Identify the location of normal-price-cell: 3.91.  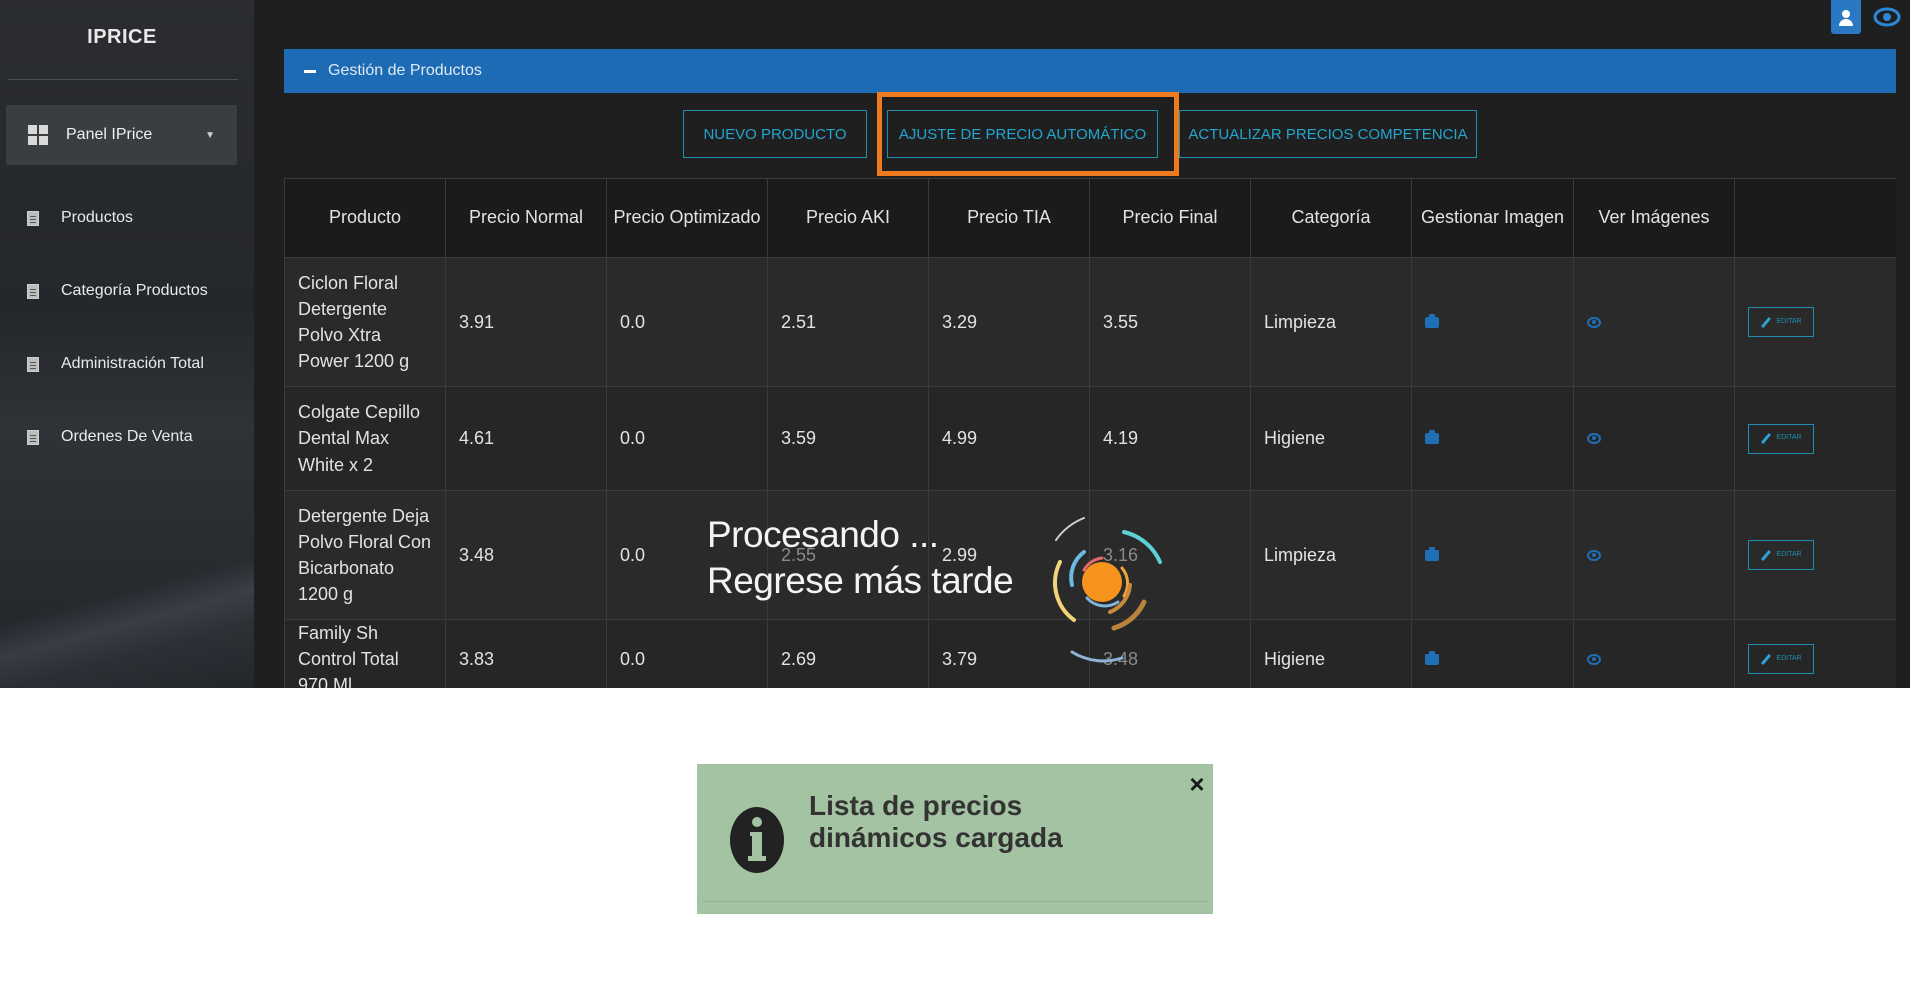
(526, 322).